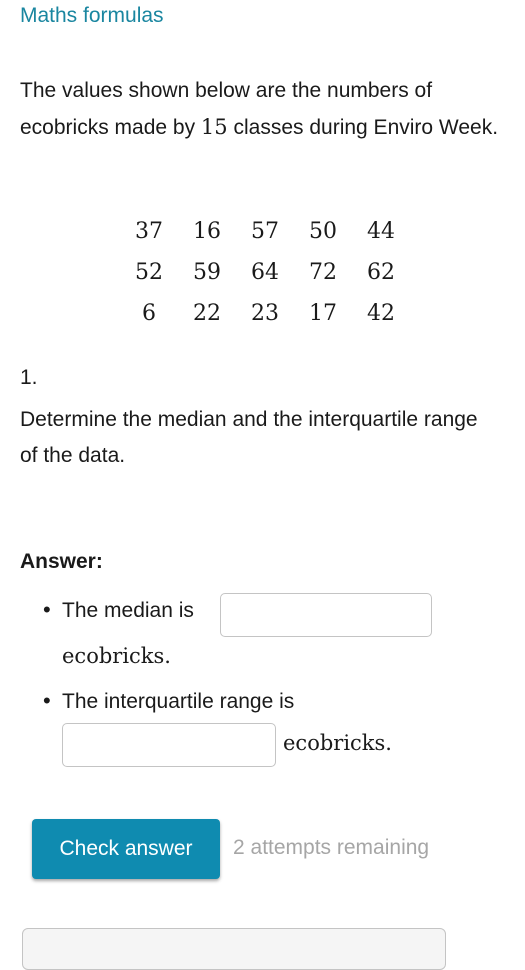 This screenshot has width=525, height=970. Describe the element at coordinates (149, 231) in the screenshot. I see `data-value: 37` at that location.